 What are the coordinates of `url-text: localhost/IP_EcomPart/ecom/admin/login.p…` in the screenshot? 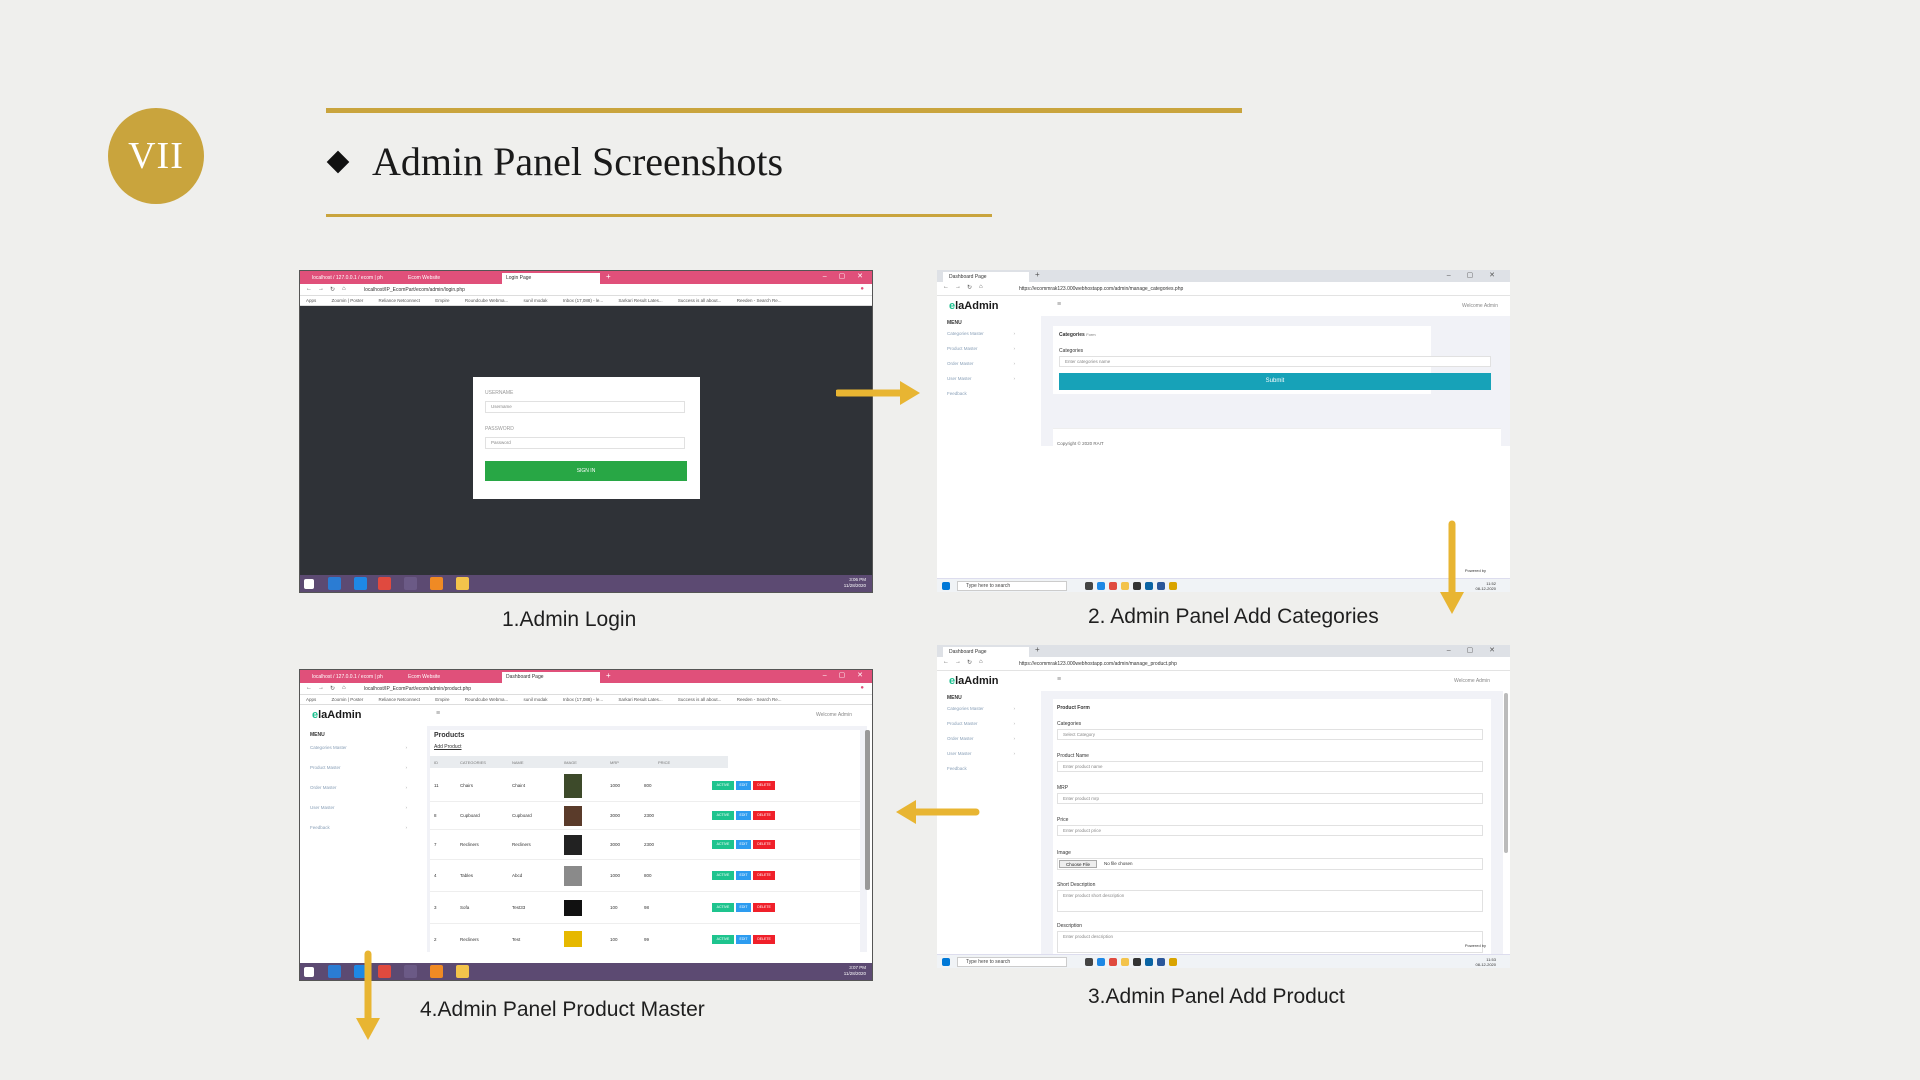 It's located at (414, 290).